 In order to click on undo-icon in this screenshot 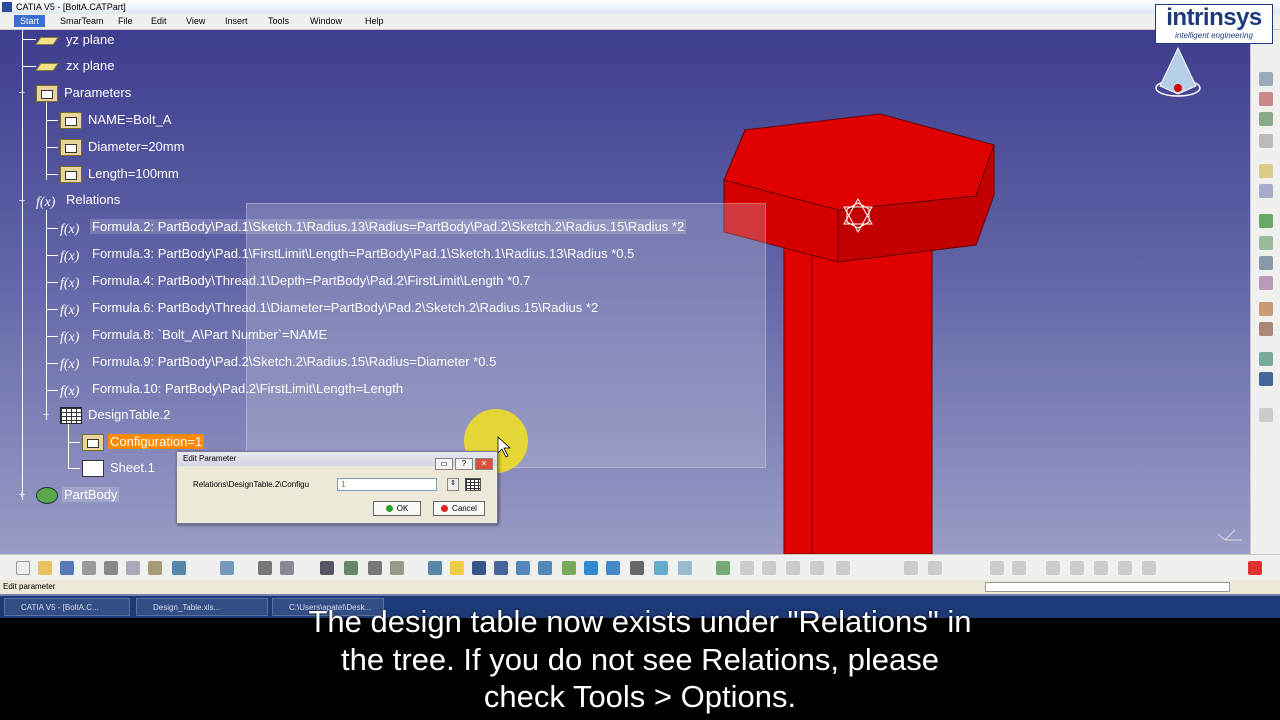, I will do `click(179, 568)`.